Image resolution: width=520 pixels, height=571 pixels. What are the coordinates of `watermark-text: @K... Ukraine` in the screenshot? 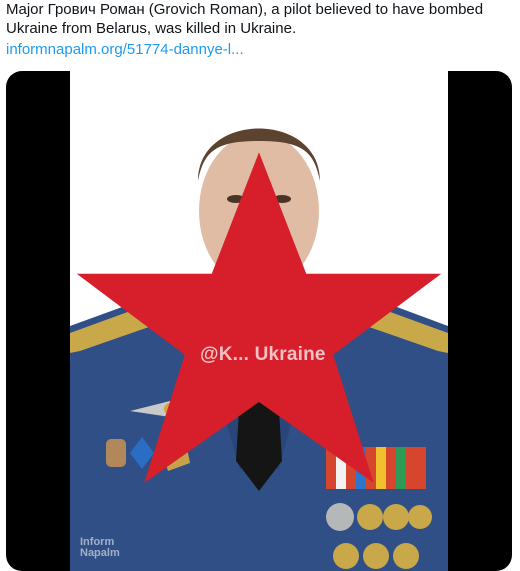 It's located at (263, 354).